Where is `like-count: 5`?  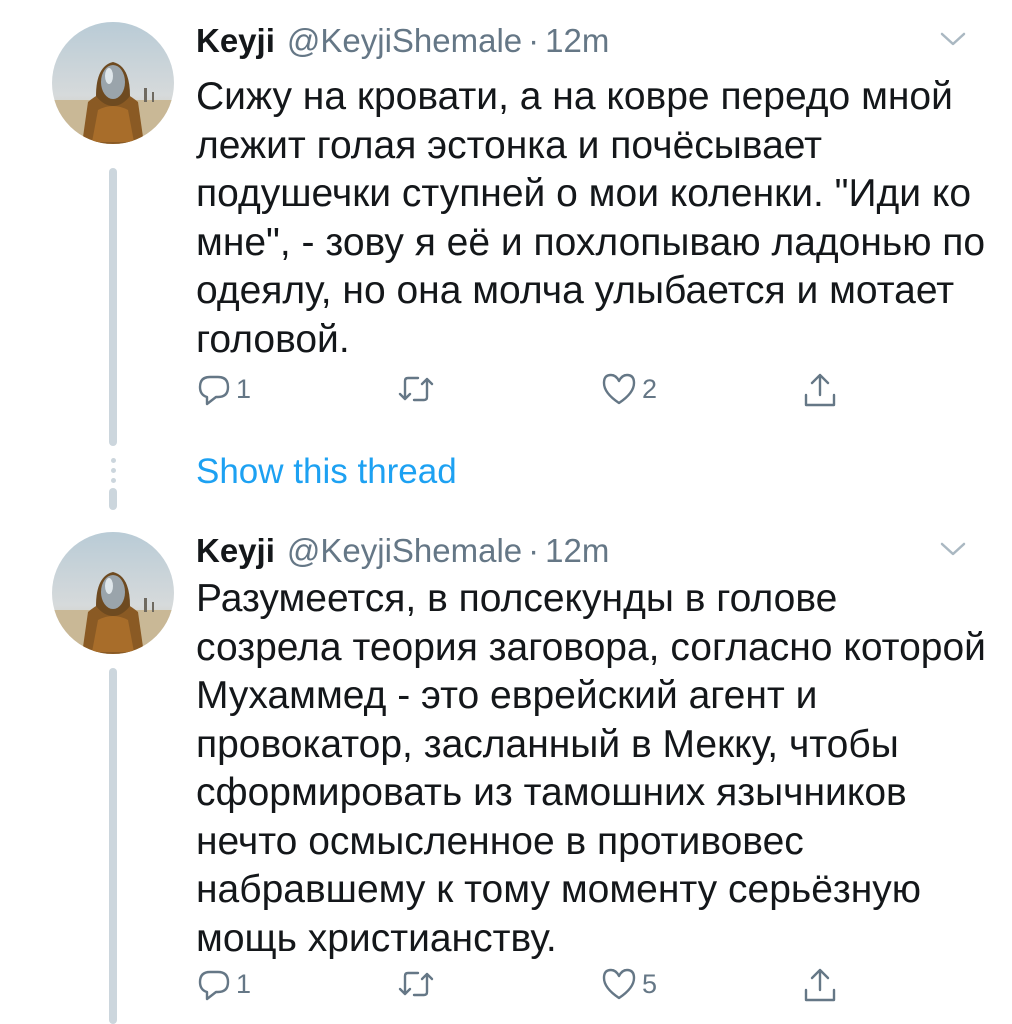 like-count: 5 is located at coordinates (650, 983).